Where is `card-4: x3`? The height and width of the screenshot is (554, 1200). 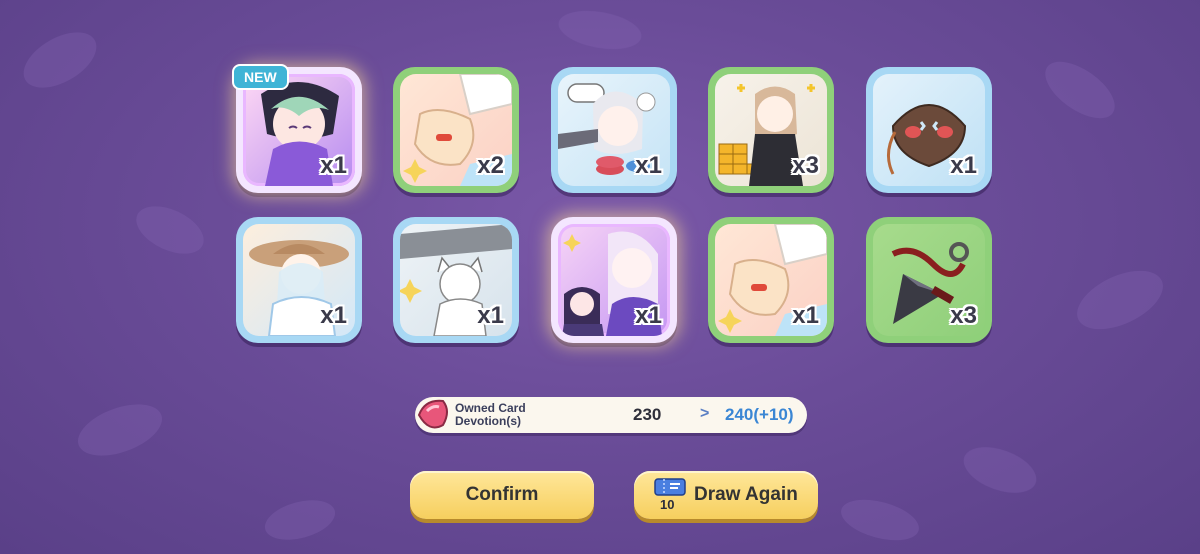 card-4: x3 is located at coordinates (771, 130).